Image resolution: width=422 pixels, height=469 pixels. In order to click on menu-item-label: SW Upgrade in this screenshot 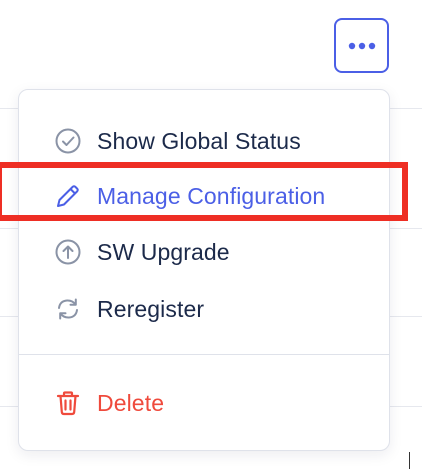, I will do `click(163, 251)`.